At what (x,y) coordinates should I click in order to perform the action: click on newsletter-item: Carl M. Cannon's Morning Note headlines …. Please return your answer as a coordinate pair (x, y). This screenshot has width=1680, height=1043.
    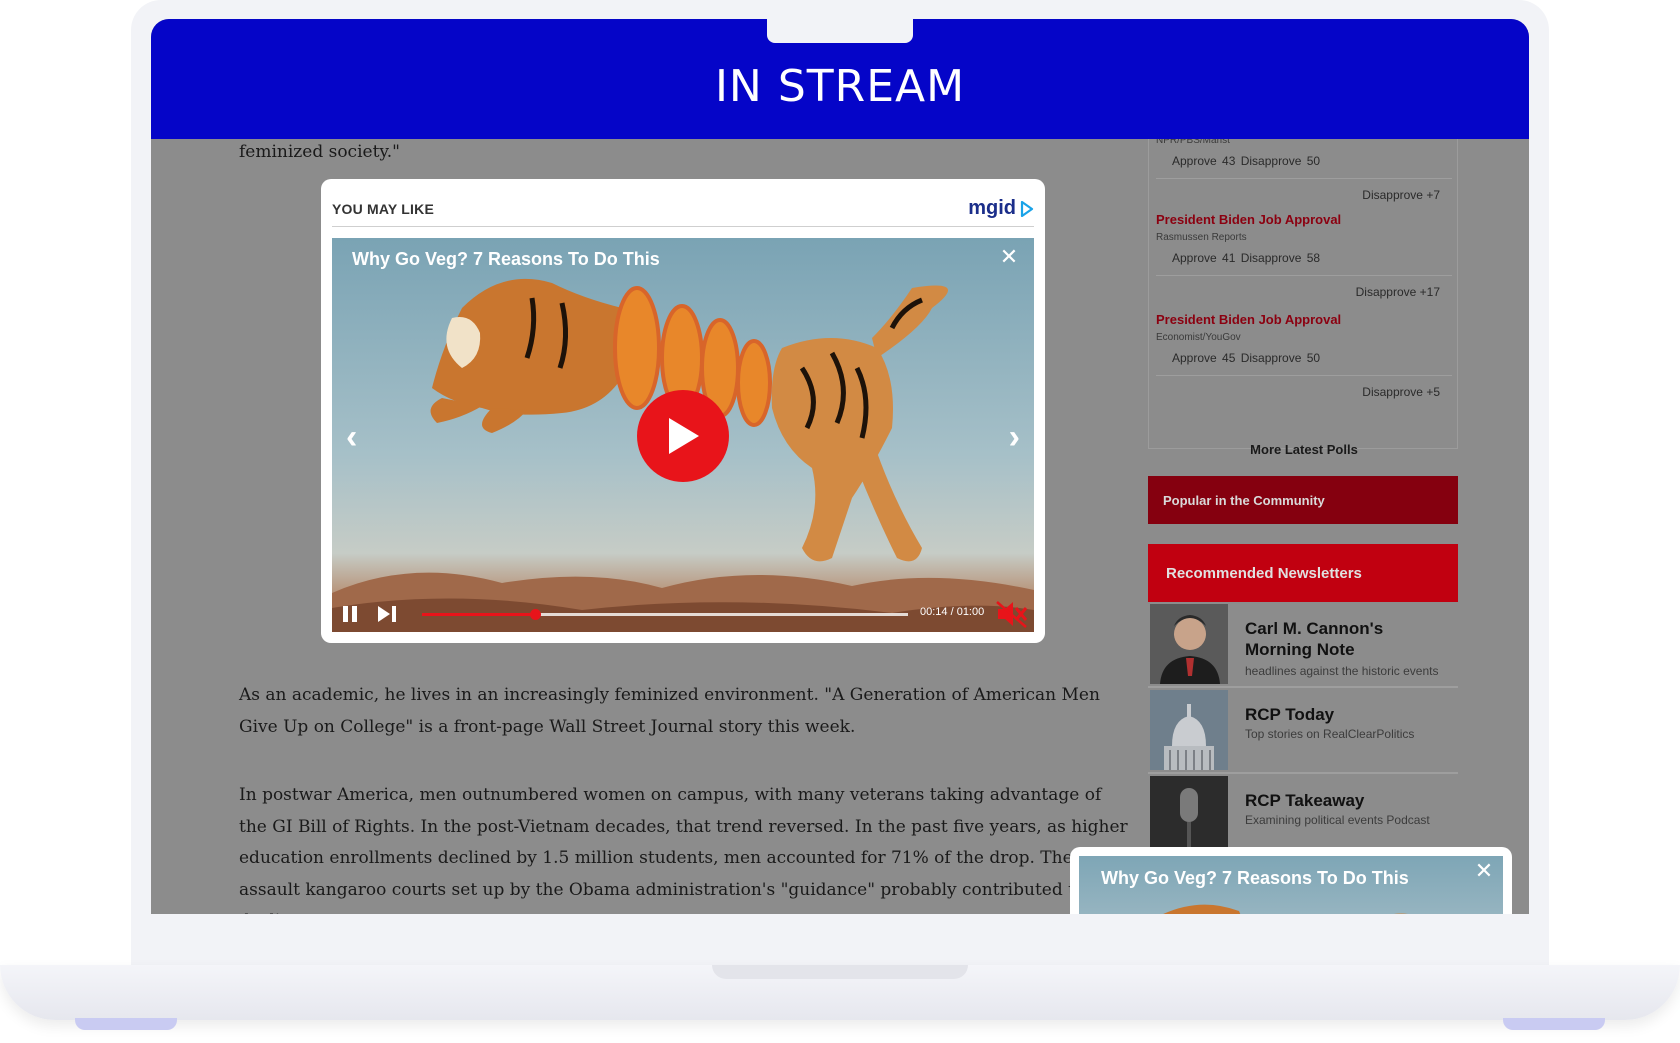
    Looking at the image, I should click on (1303, 645).